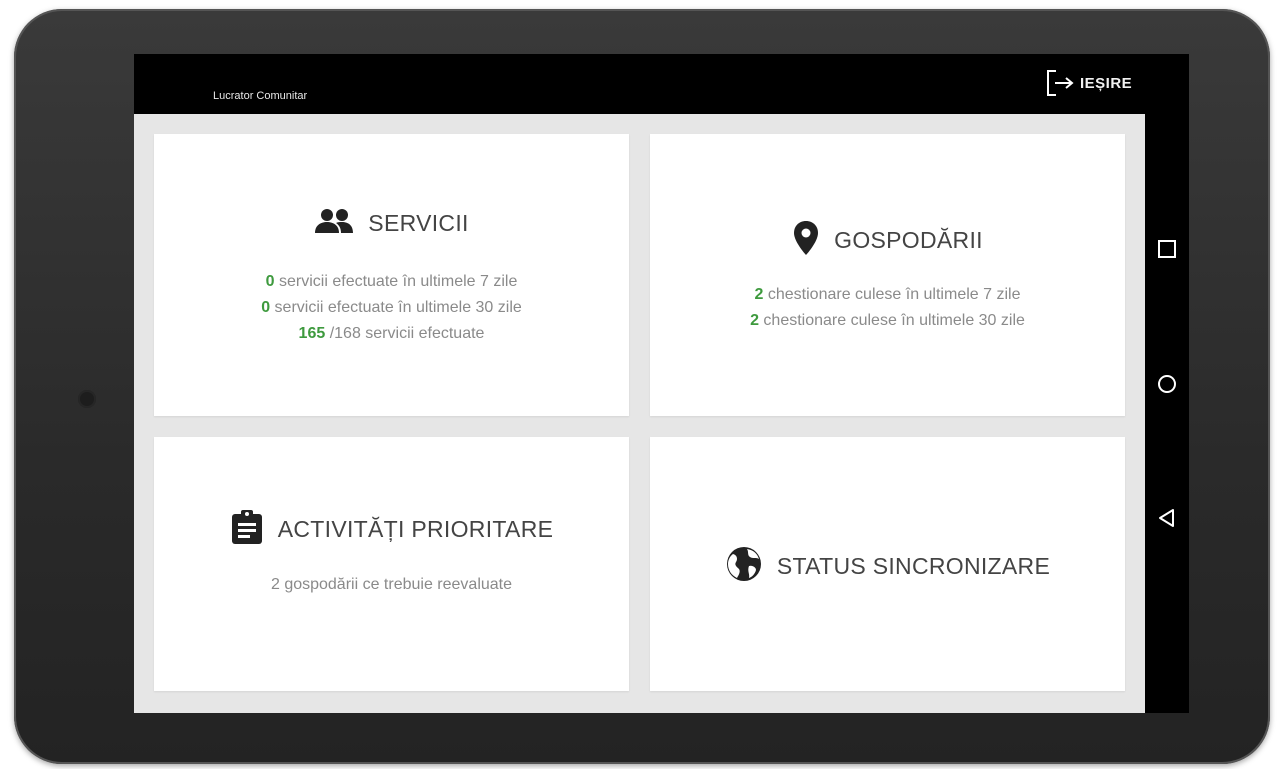 Image resolution: width=1277 pixels, height=769 pixels. What do you see at coordinates (334, 223) in the screenshot?
I see `people-icon` at bounding box center [334, 223].